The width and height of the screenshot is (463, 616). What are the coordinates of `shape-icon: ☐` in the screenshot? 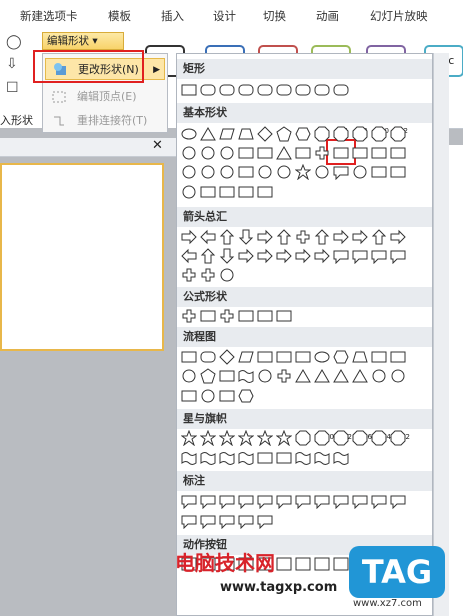 It's located at (12, 88).